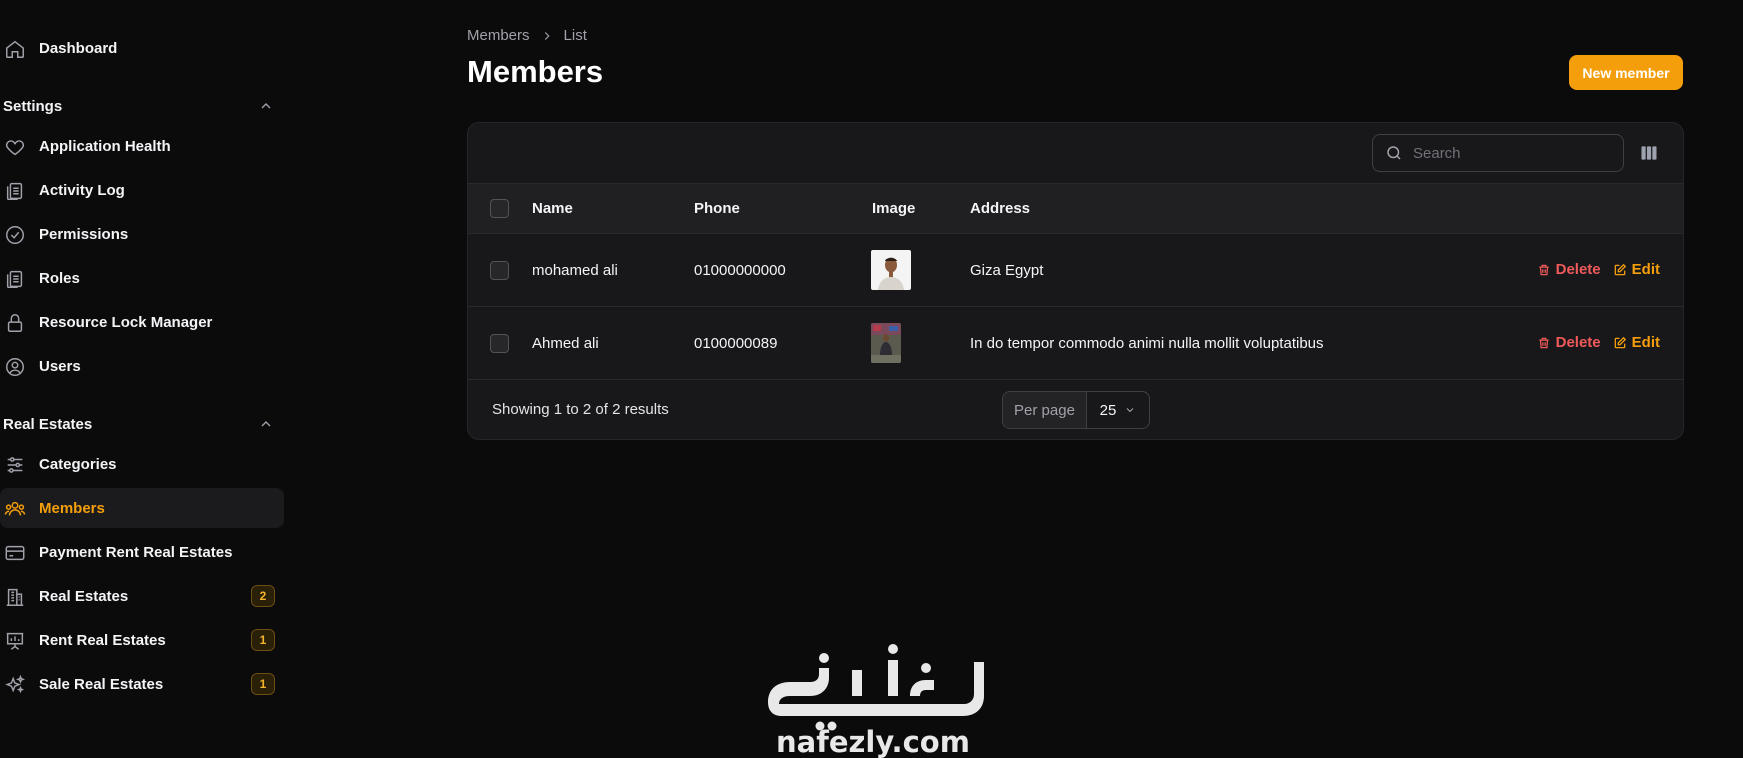 This screenshot has width=1743, height=758. I want to click on sidebar-item-rent-real-estates: Rent Real Estates 1, so click(142, 640).